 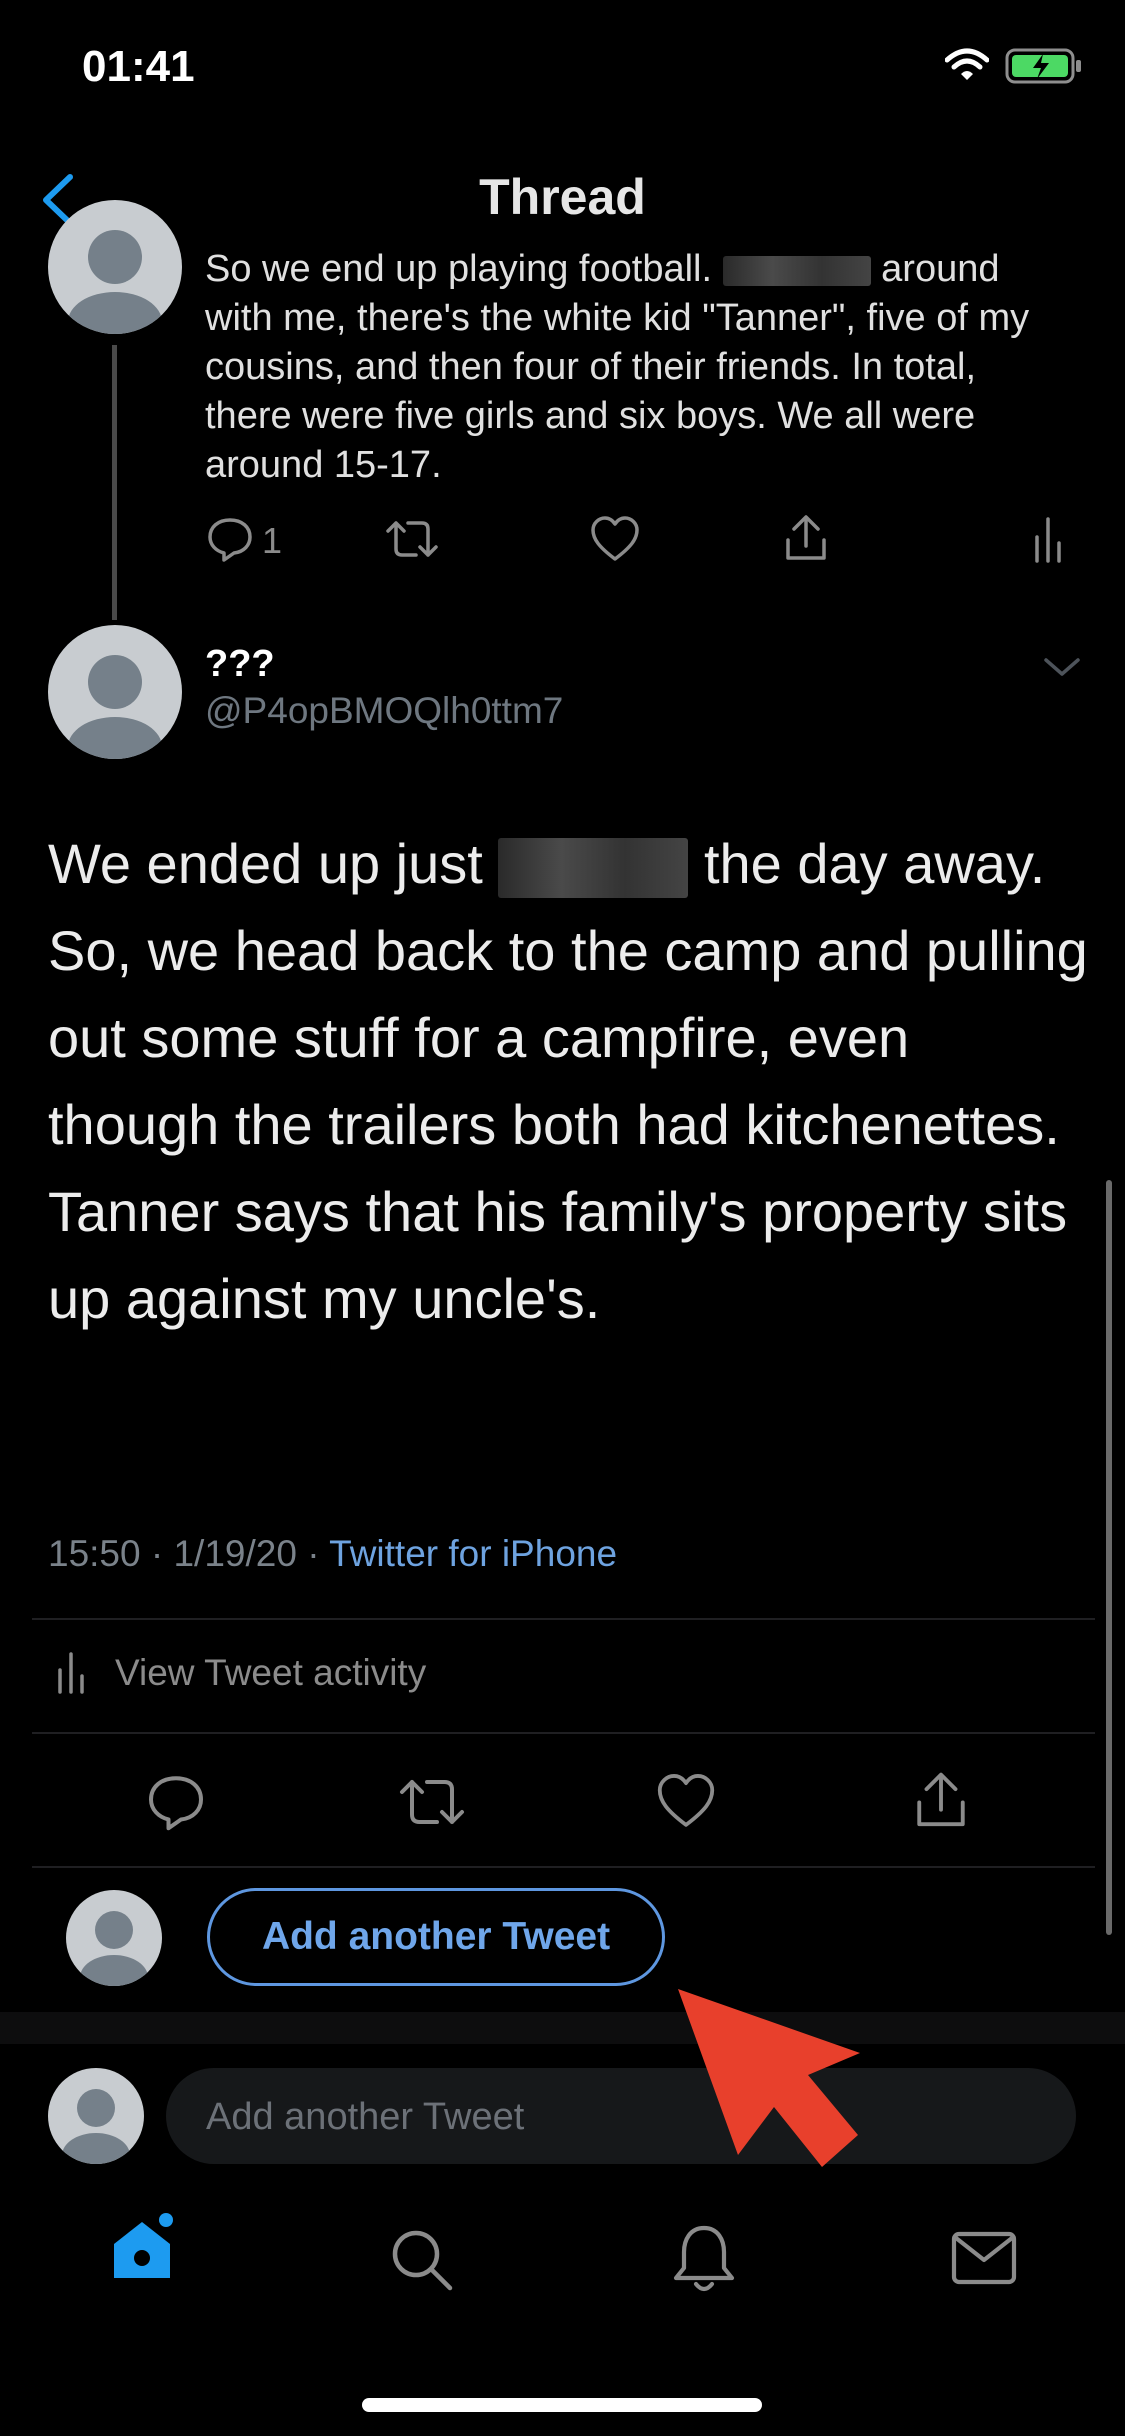 I want to click on tweet-author-avatar, so click(x=115, y=692).